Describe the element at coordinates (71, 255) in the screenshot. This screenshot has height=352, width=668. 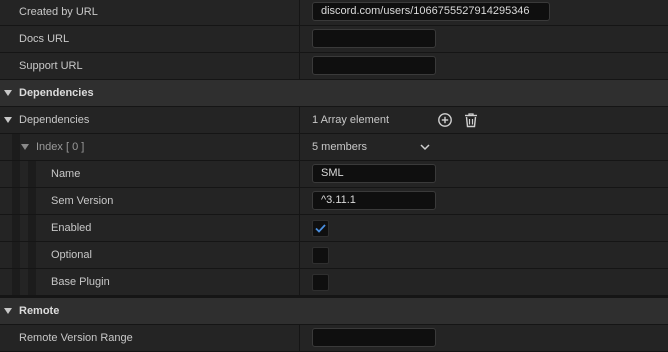
I see `optional-label: Optional` at that location.